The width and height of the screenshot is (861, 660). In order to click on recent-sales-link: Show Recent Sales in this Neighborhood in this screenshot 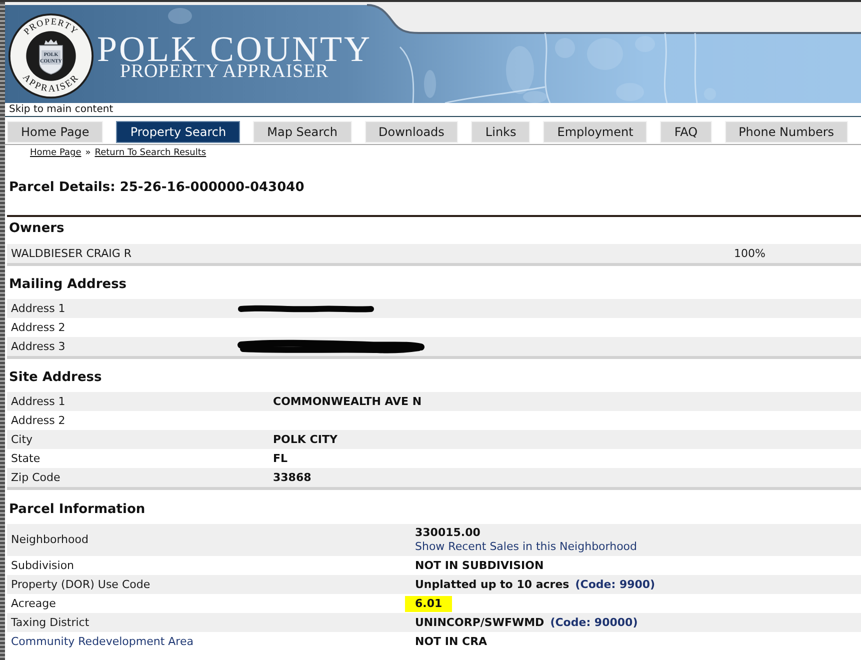, I will do `click(526, 547)`.